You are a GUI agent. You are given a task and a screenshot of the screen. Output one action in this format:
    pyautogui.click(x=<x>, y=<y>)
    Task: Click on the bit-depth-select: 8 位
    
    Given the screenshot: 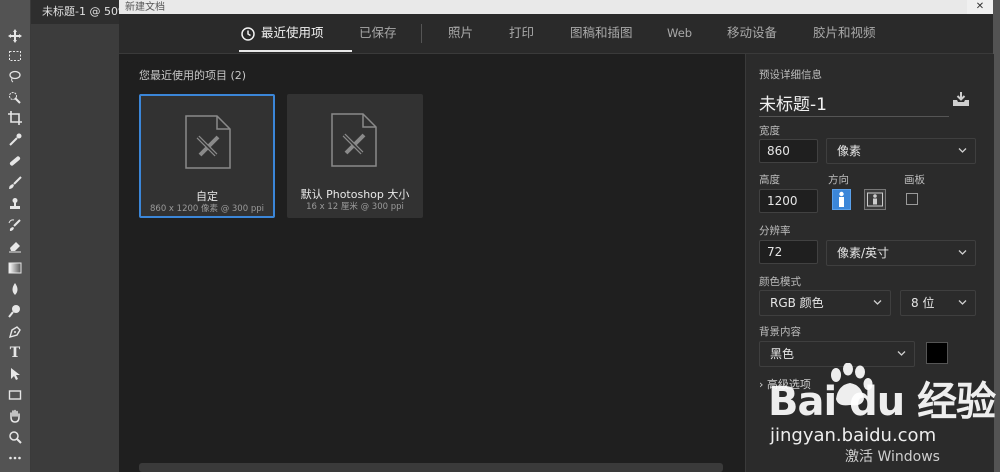 What is the action you would take?
    pyautogui.click(x=938, y=303)
    